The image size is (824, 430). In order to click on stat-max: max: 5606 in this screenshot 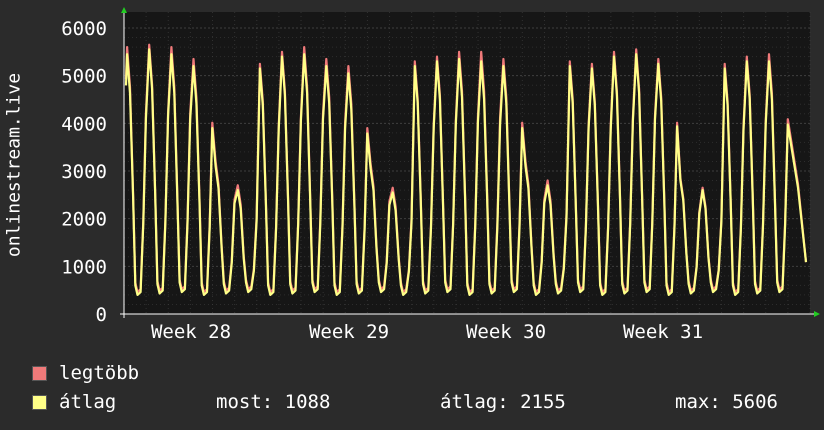, I will do `click(726, 402)`.